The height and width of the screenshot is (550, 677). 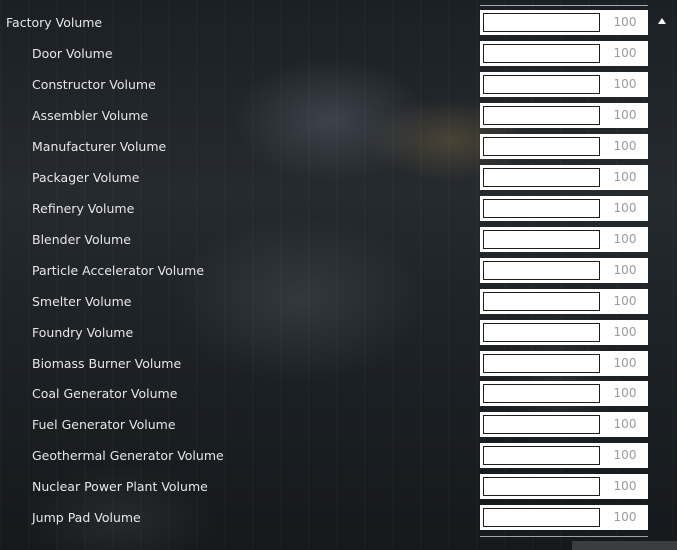 What do you see at coordinates (338, 486) in the screenshot?
I see `volume-row: Nuclear Power Plant Volume 100` at bounding box center [338, 486].